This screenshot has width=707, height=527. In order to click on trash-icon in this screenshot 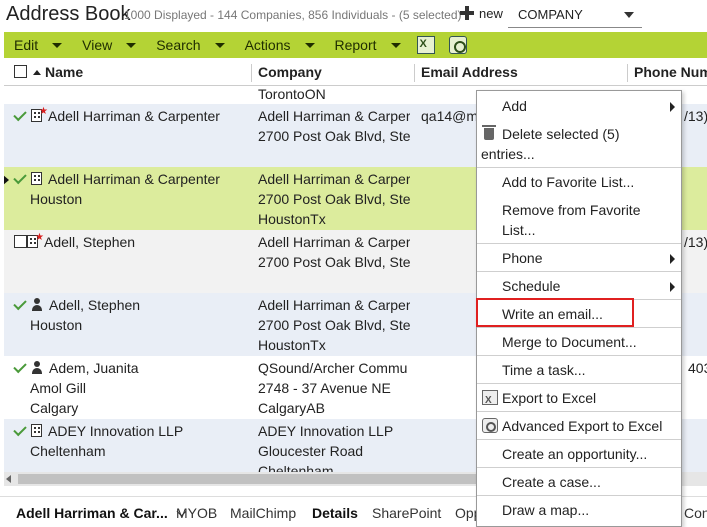, I will do `click(489, 132)`.